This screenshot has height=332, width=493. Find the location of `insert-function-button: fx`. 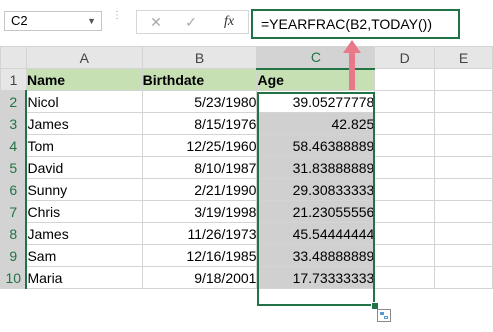

insert-function-button: fx is located at coordinates (229, 22).